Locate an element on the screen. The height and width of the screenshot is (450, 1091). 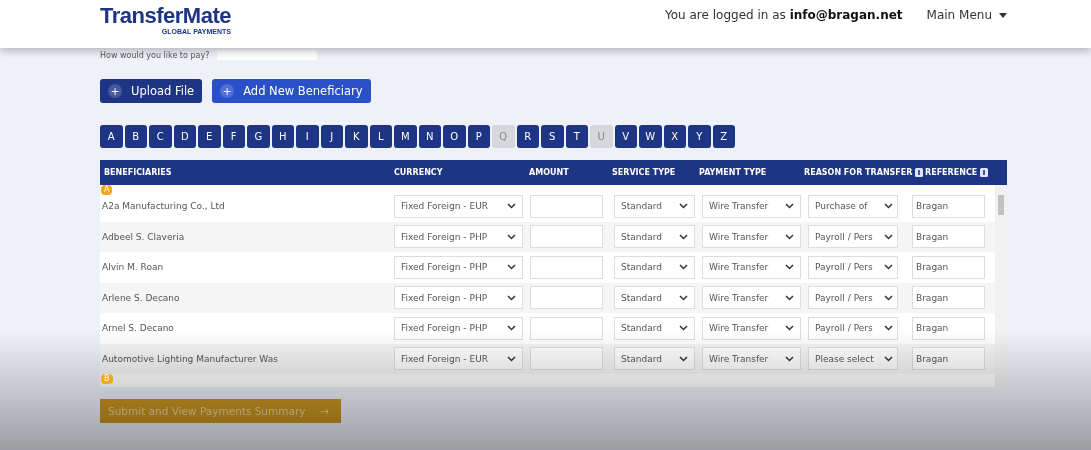
letter-filter-button: T is located at coordinates (576, 136).